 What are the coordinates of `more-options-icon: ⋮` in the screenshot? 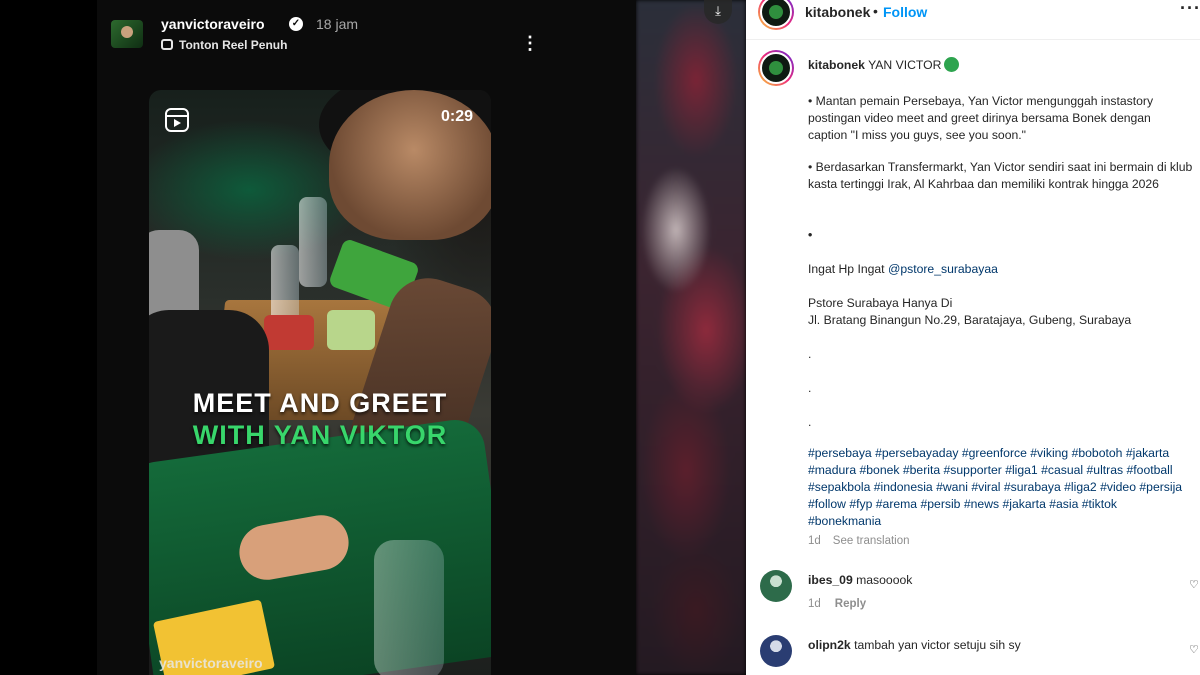 It's located at (530, 43).